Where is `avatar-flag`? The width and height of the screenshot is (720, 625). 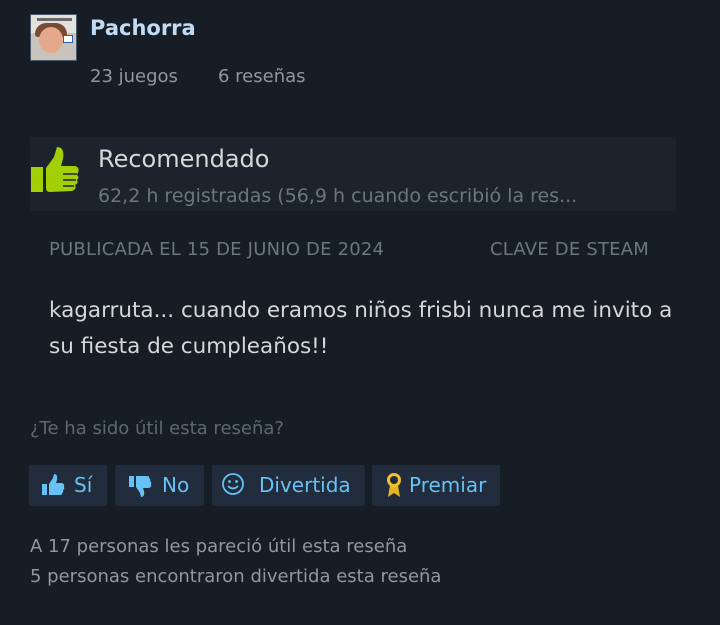 avatar-flag is located at coordinates (68, 39).